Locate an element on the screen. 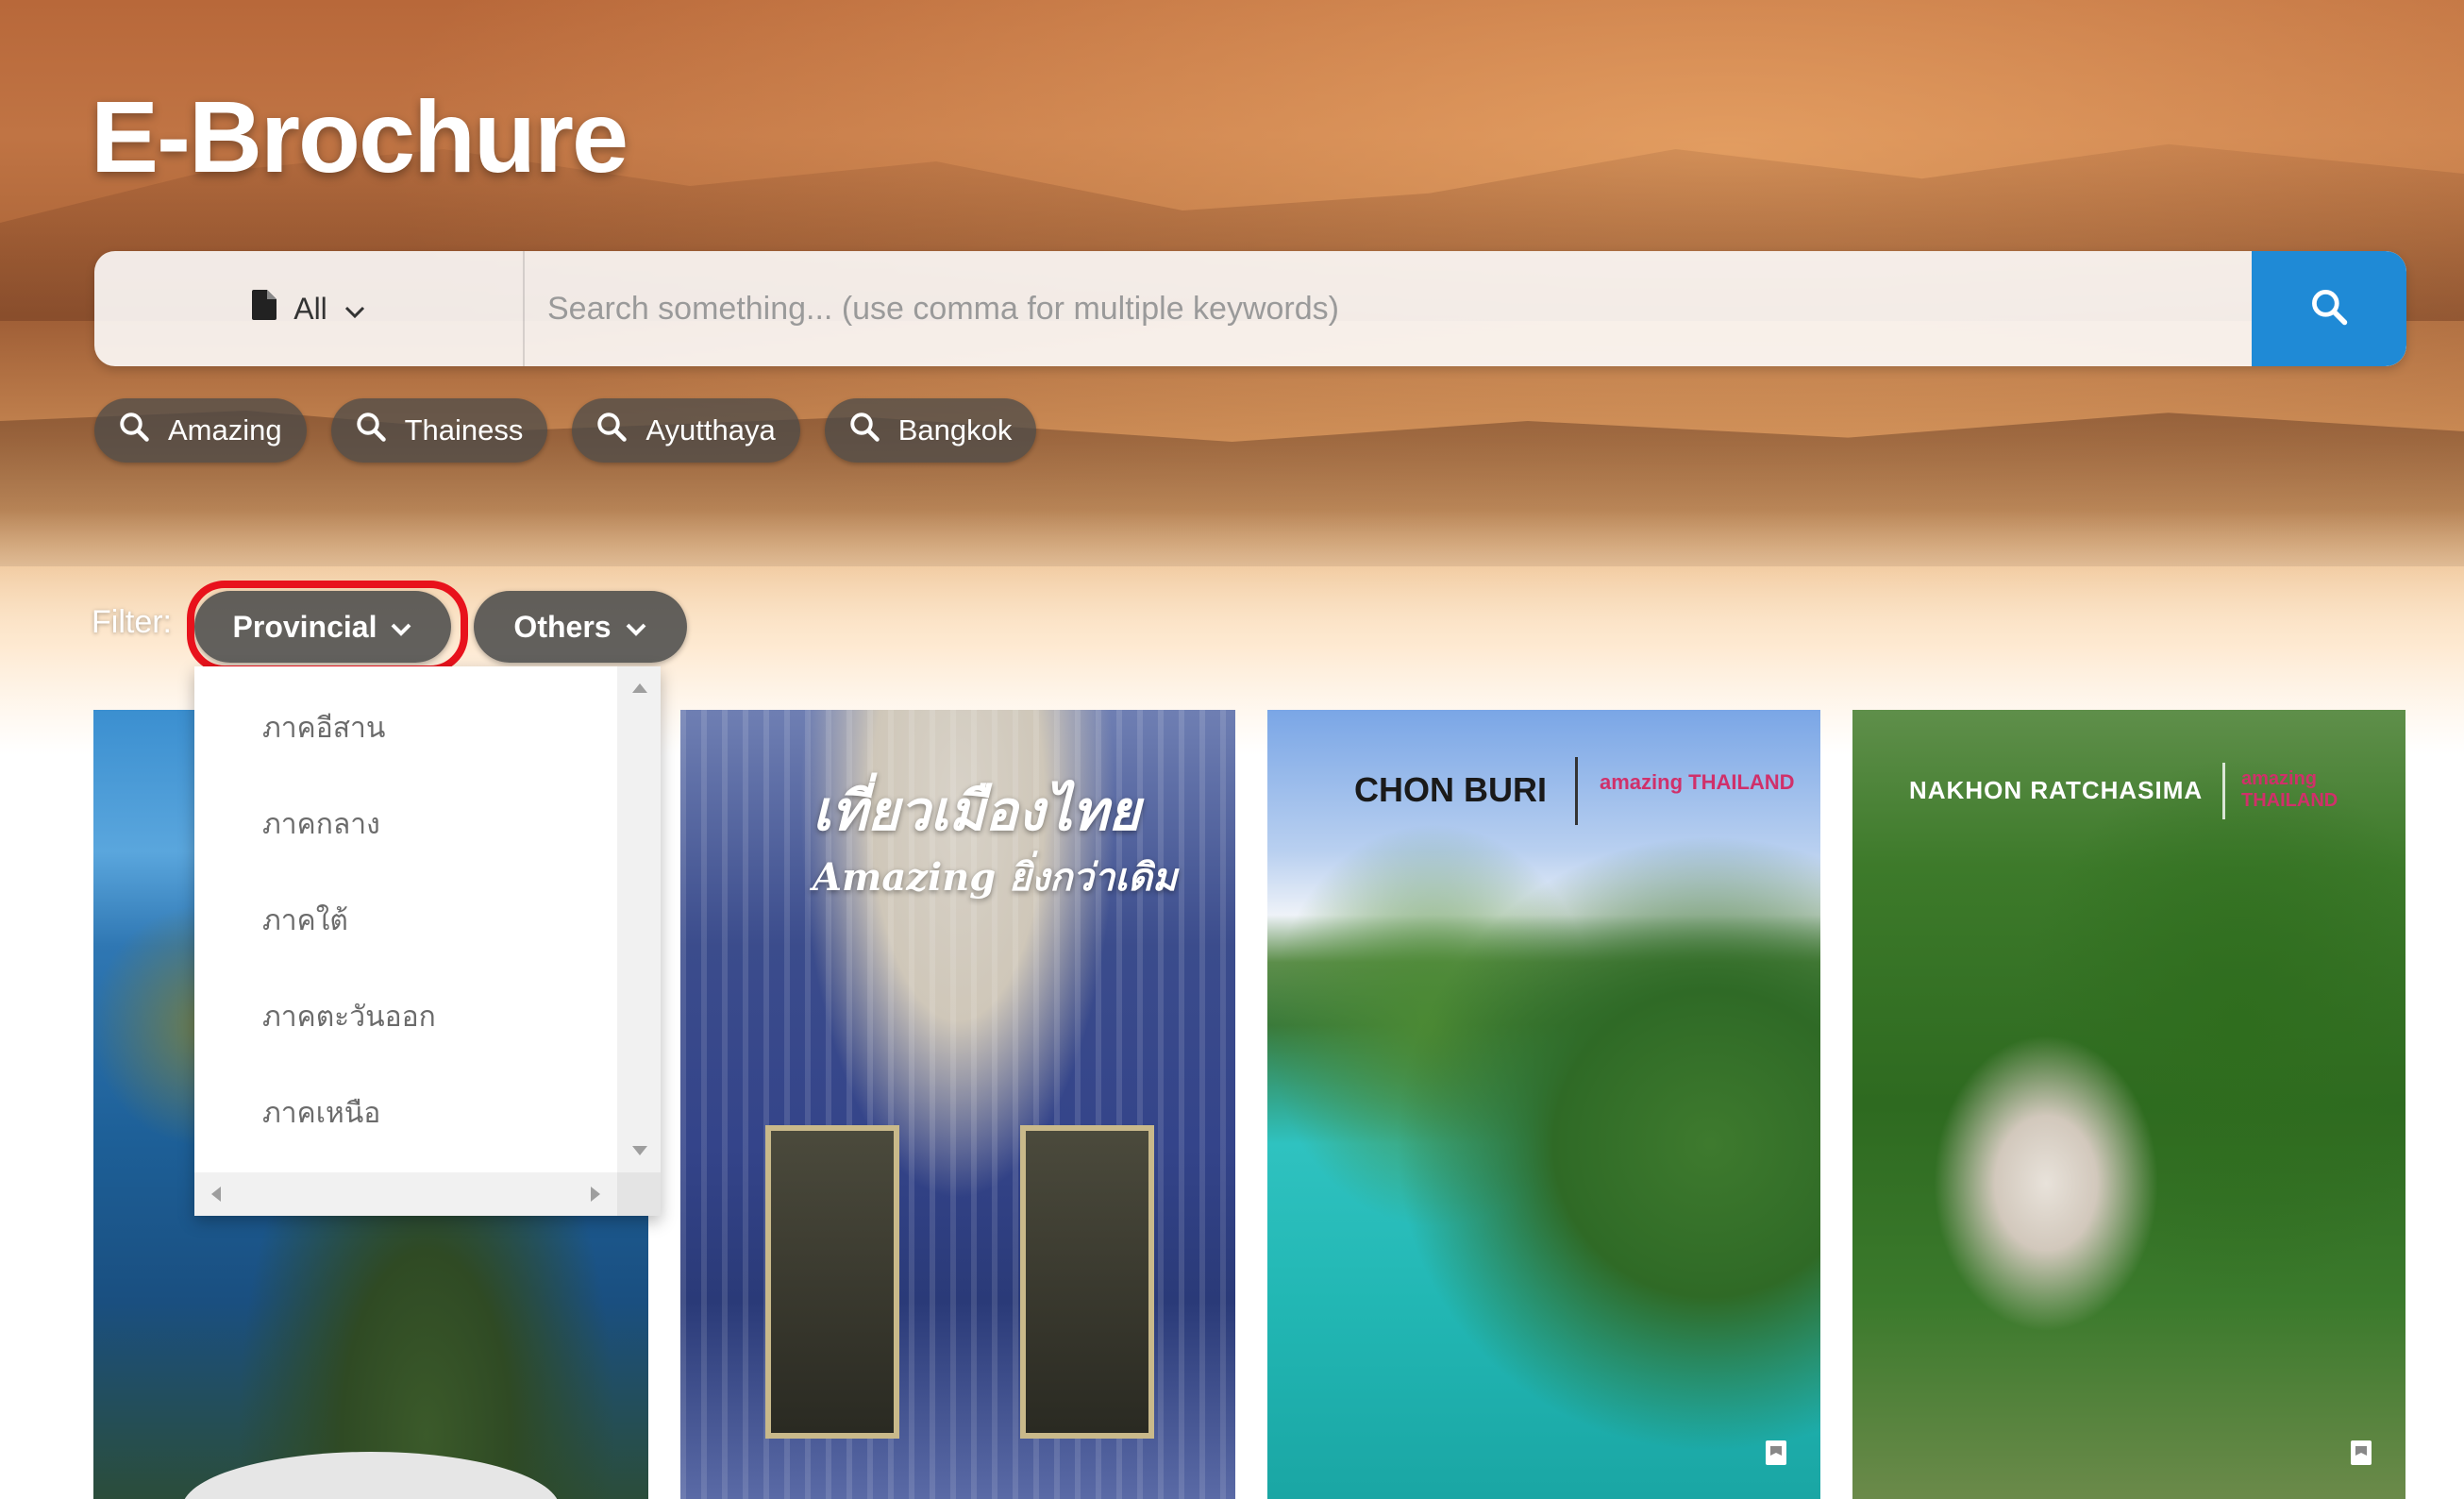  tag-chip-amazing: Amazing is located at coordinates (200, 430).